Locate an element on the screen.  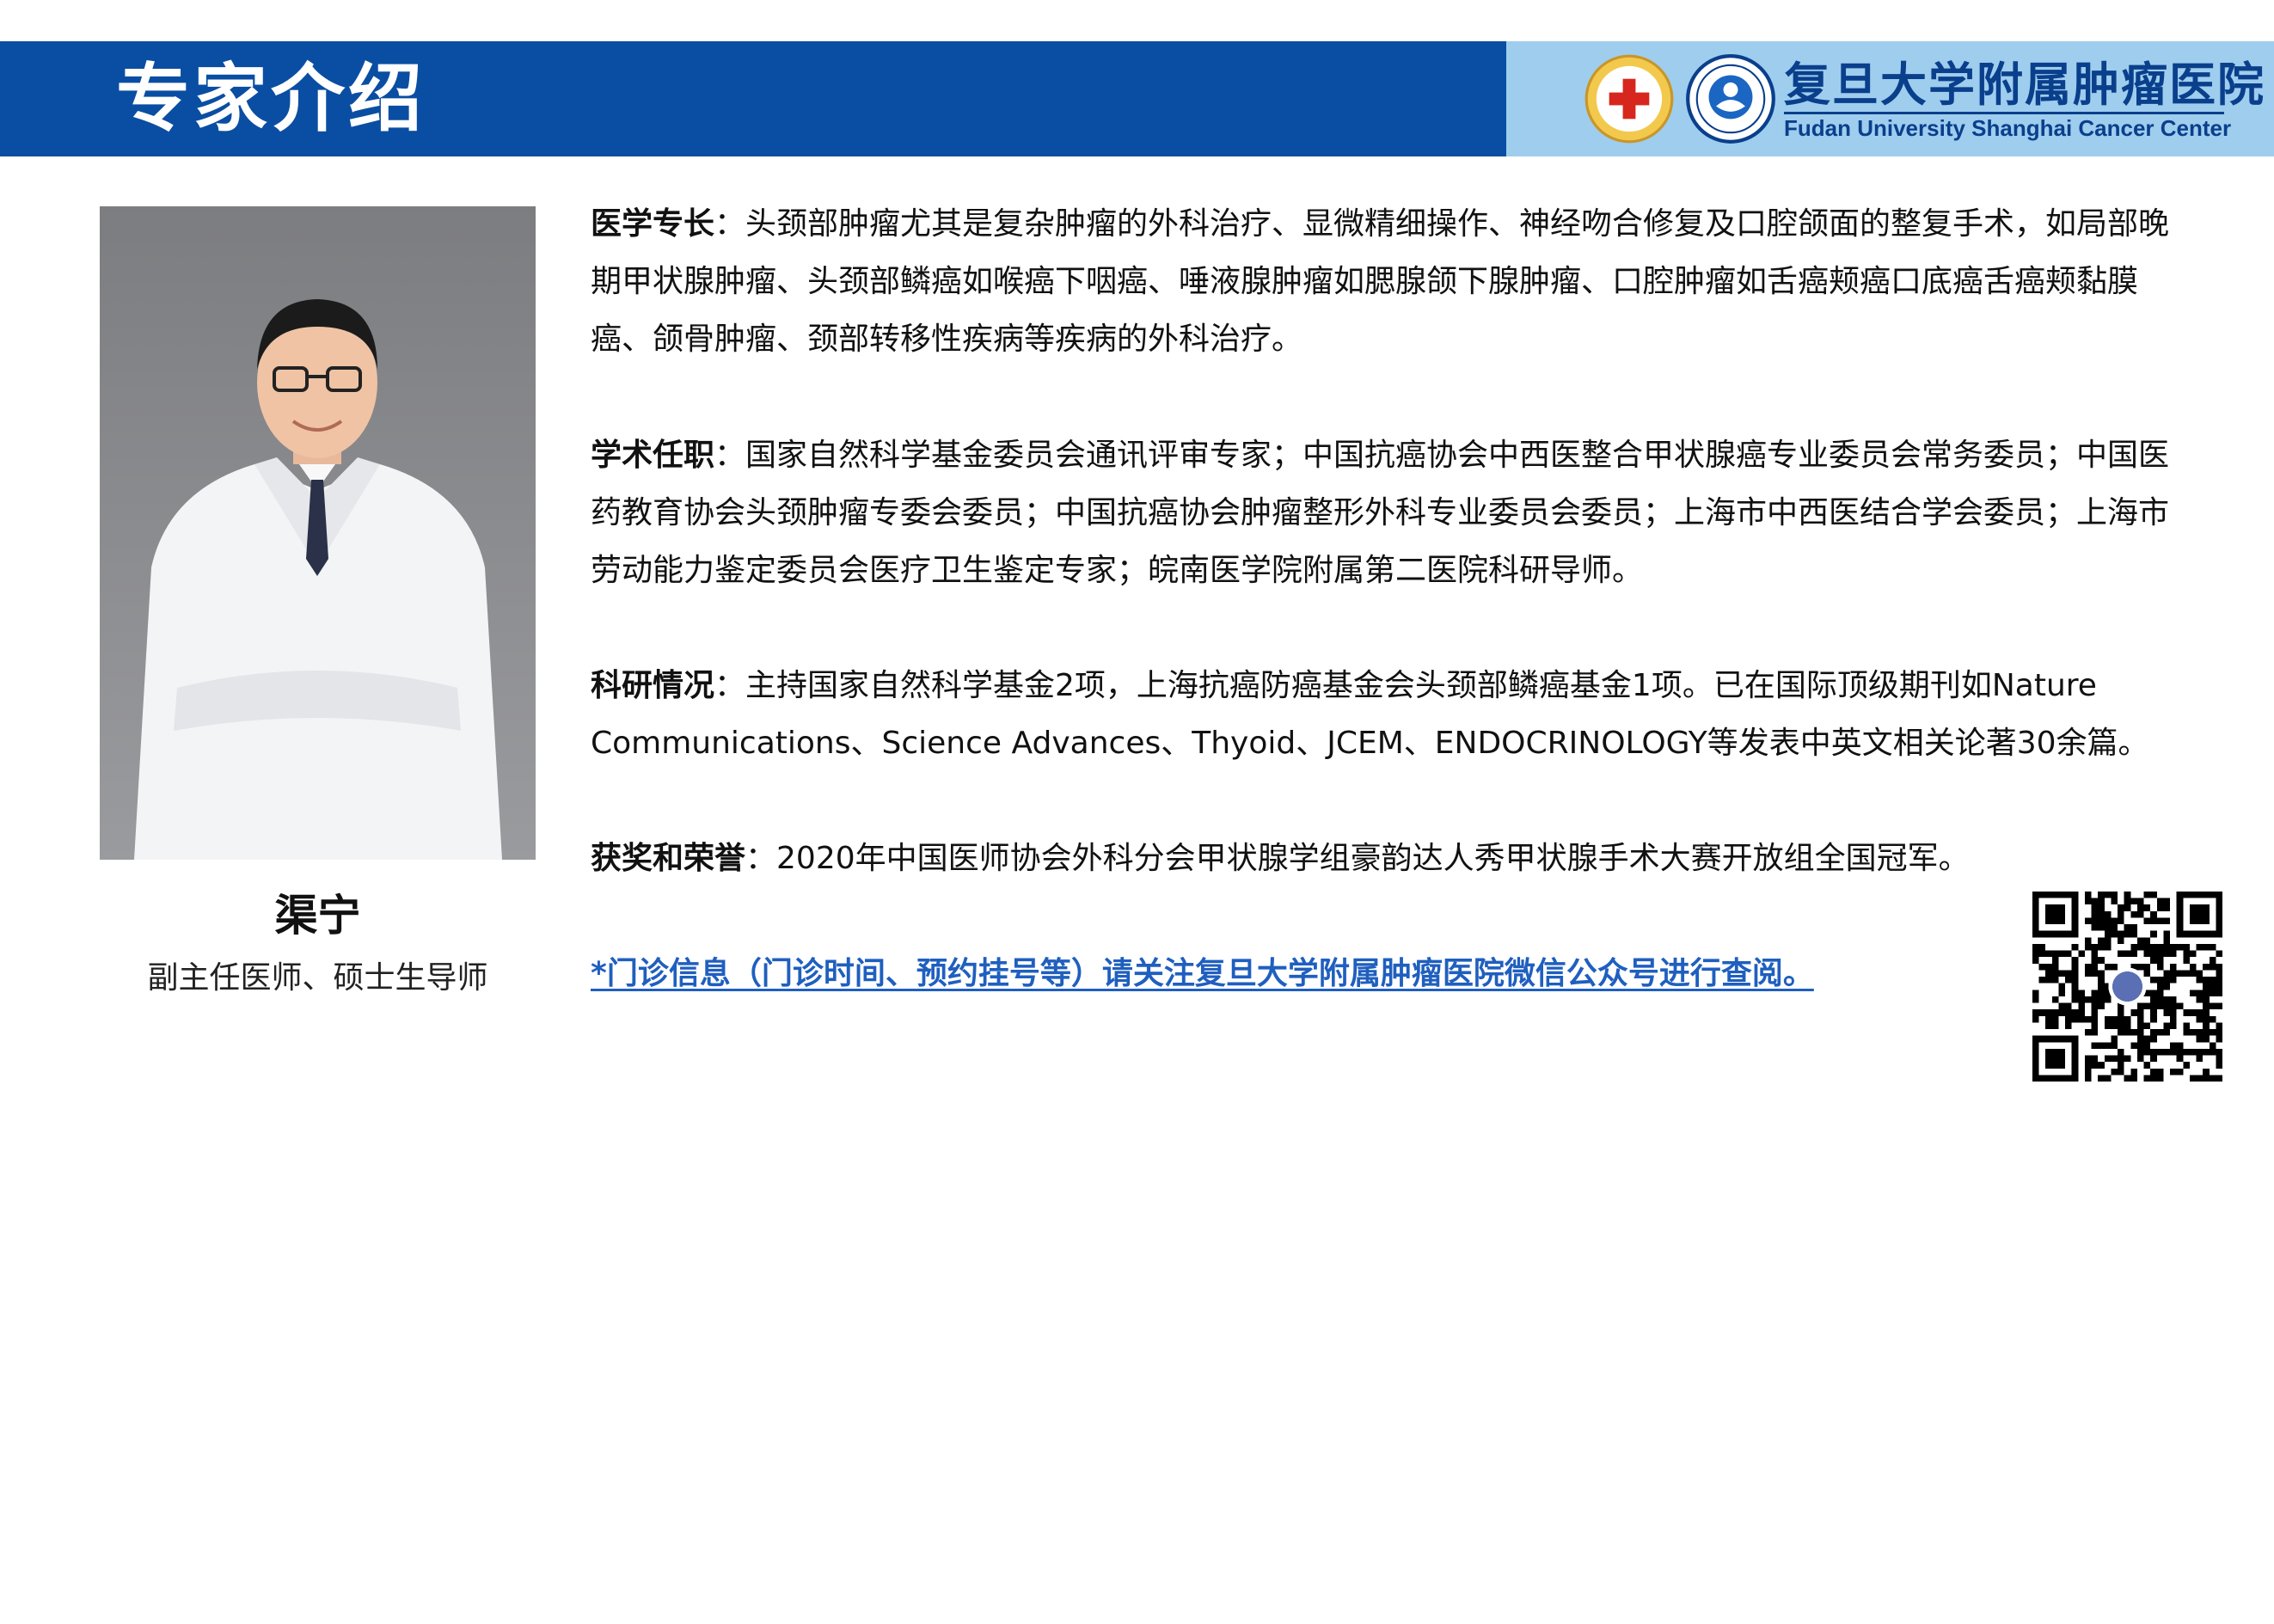
doctor-portrait is located at coordinates (318, 533).